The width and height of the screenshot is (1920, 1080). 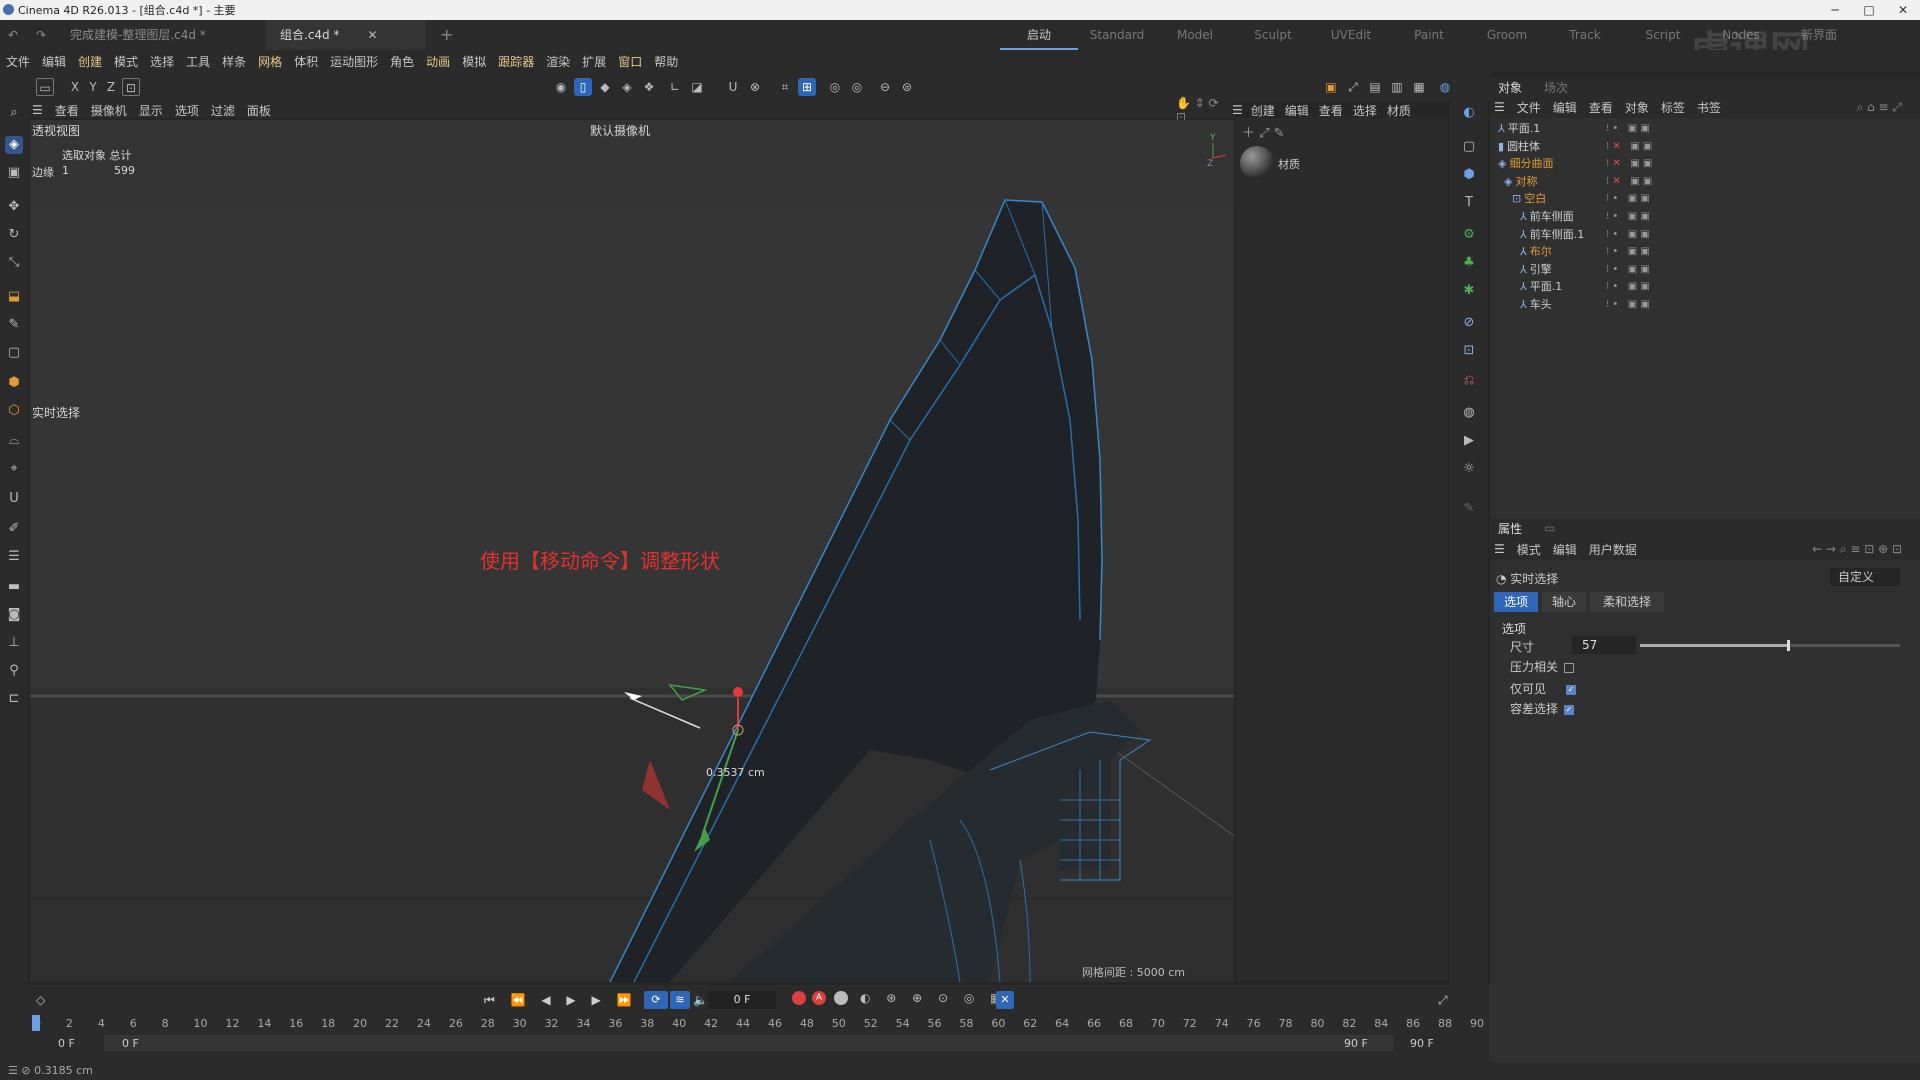 What do you see at coordinates (1469, 263) in the screenshot?
I see `cloner-icon: ♣` at bounding box center [1469, 263].